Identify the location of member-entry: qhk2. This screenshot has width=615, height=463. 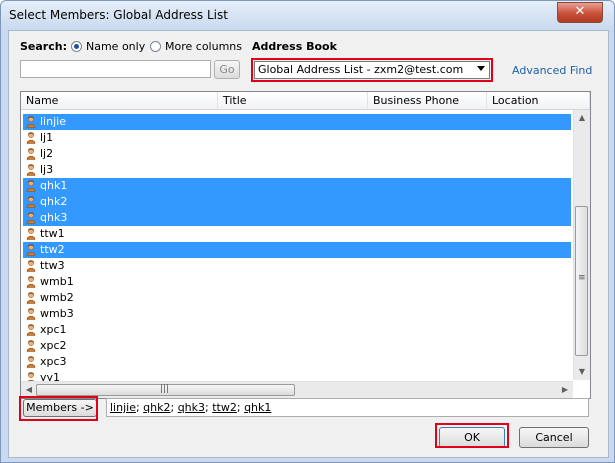
(156, 407).